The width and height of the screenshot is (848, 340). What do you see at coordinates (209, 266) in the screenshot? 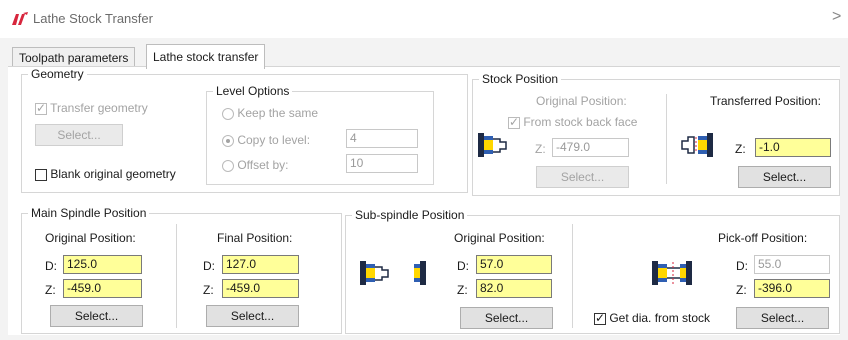
I see `main-final-d-label: D:` at bounding box center [209, 266].